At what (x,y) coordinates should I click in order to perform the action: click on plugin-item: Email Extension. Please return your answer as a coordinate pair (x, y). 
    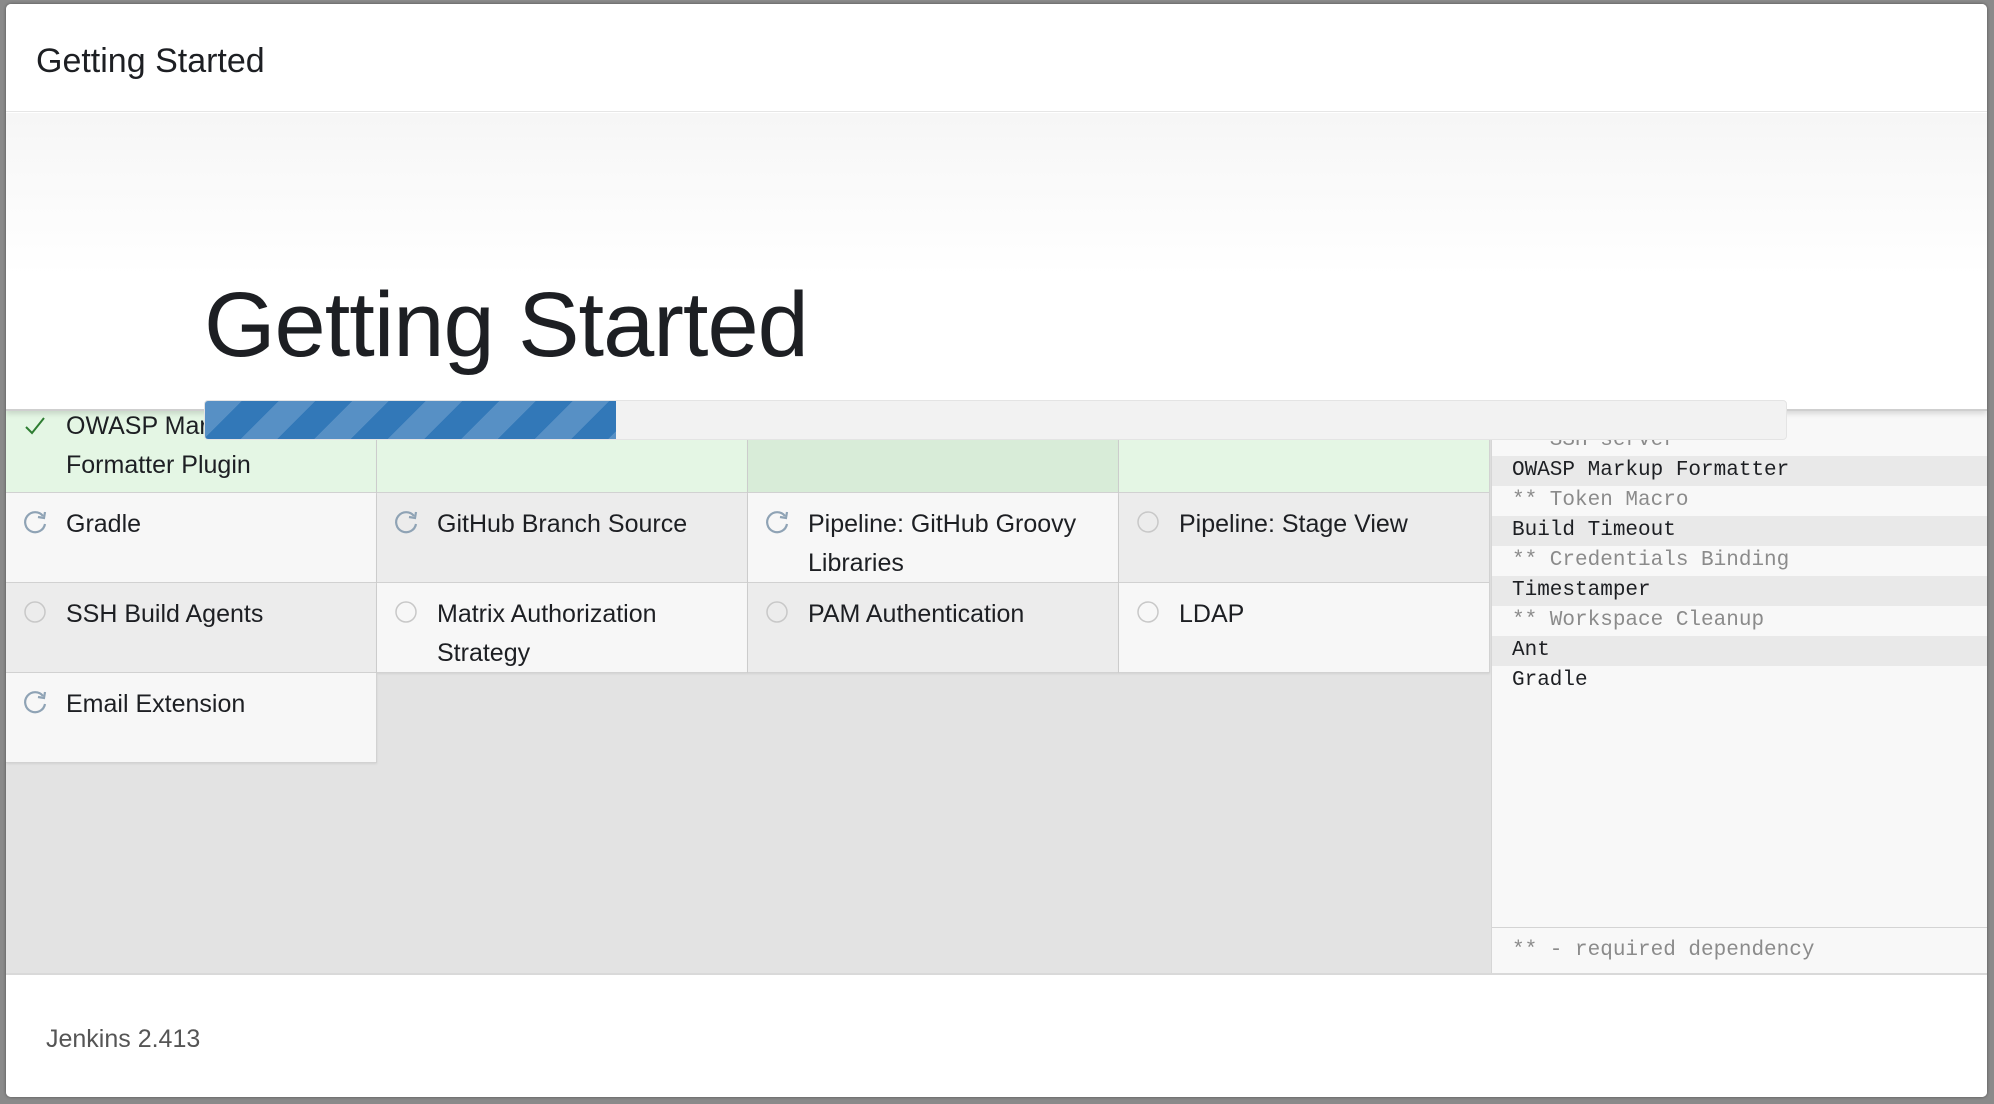
    Looking at the image, I should click on (191, 718).